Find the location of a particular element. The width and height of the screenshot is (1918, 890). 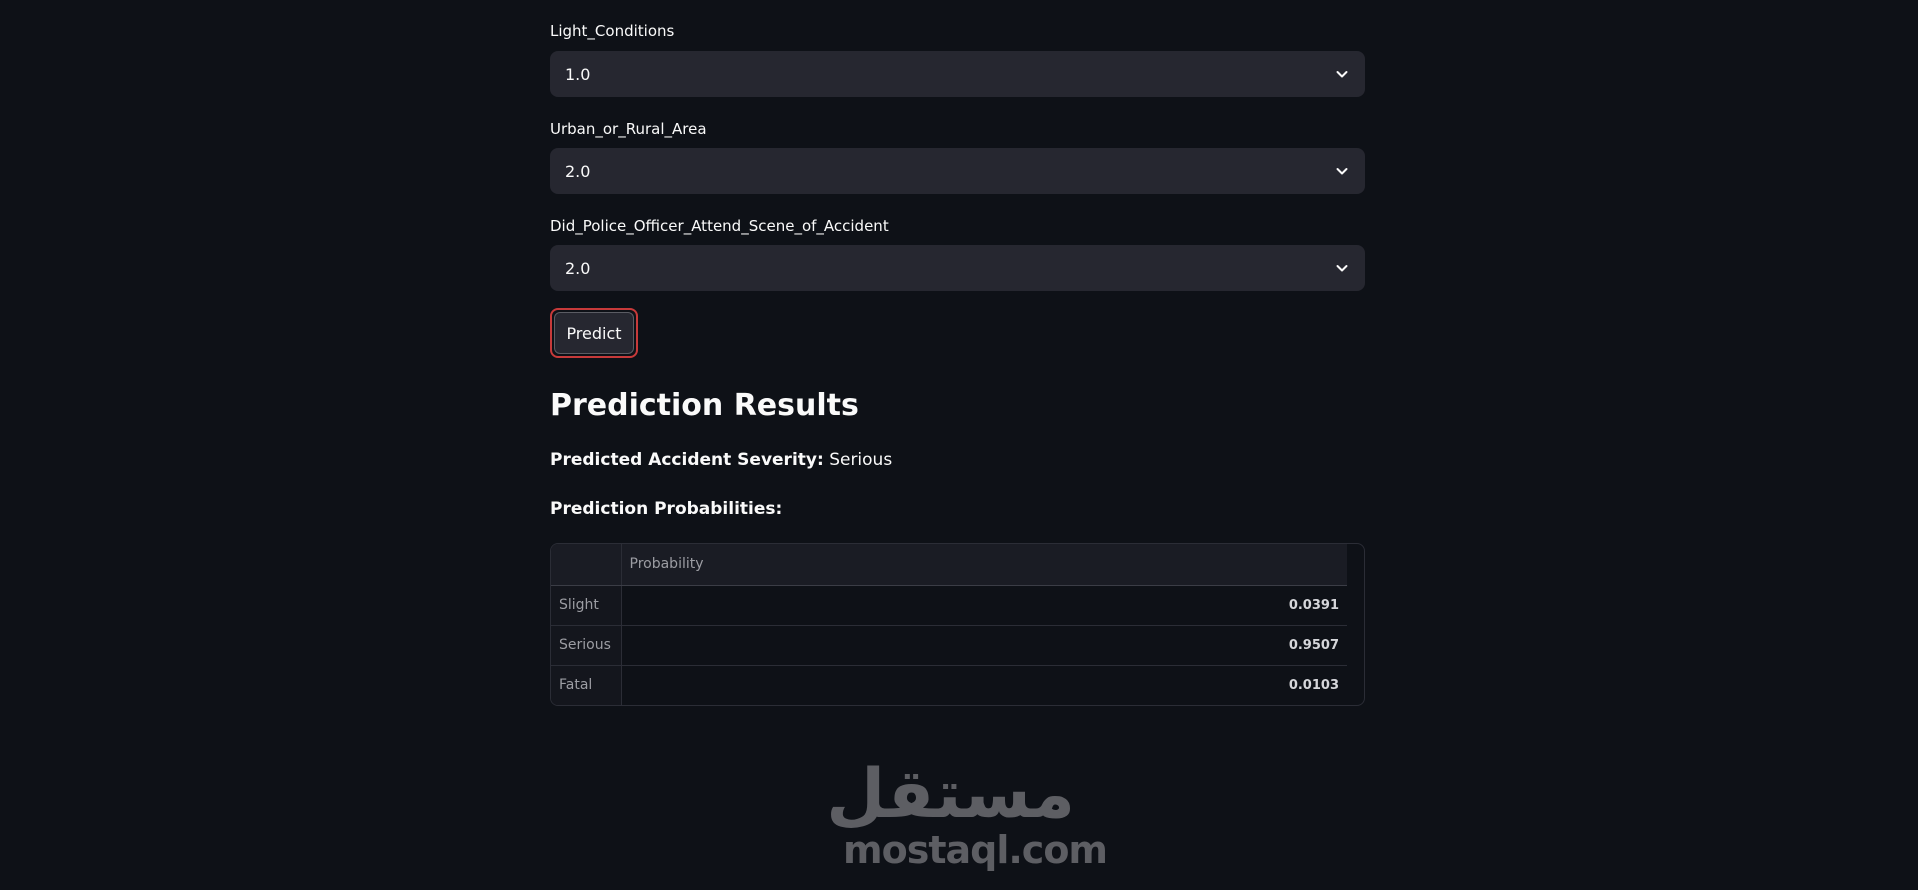

light-conditions-select: 1.0 is located at coordinates (957, 74).